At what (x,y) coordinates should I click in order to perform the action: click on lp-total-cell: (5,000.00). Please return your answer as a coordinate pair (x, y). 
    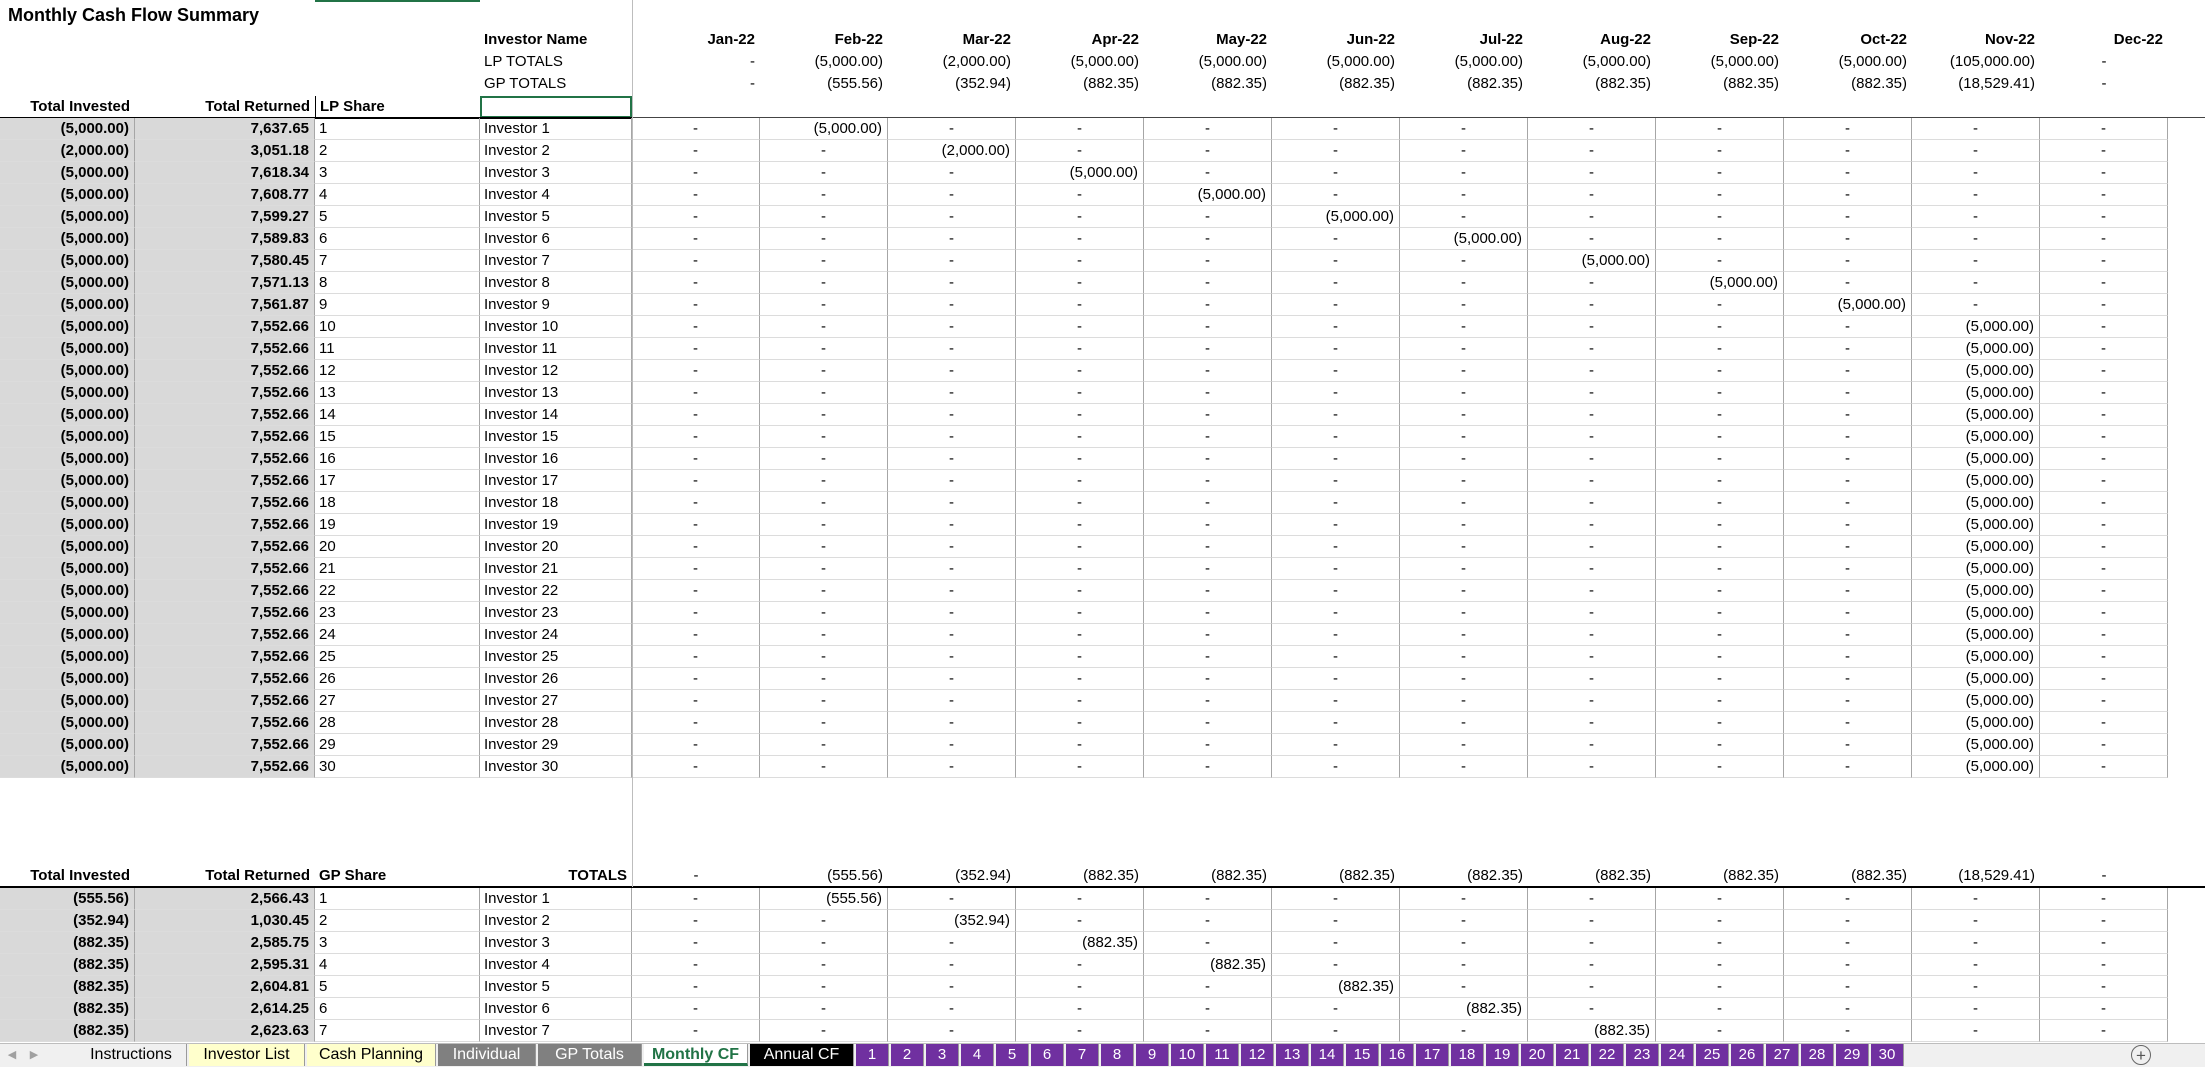
    Looking at the image, I should click on (1848, 62).